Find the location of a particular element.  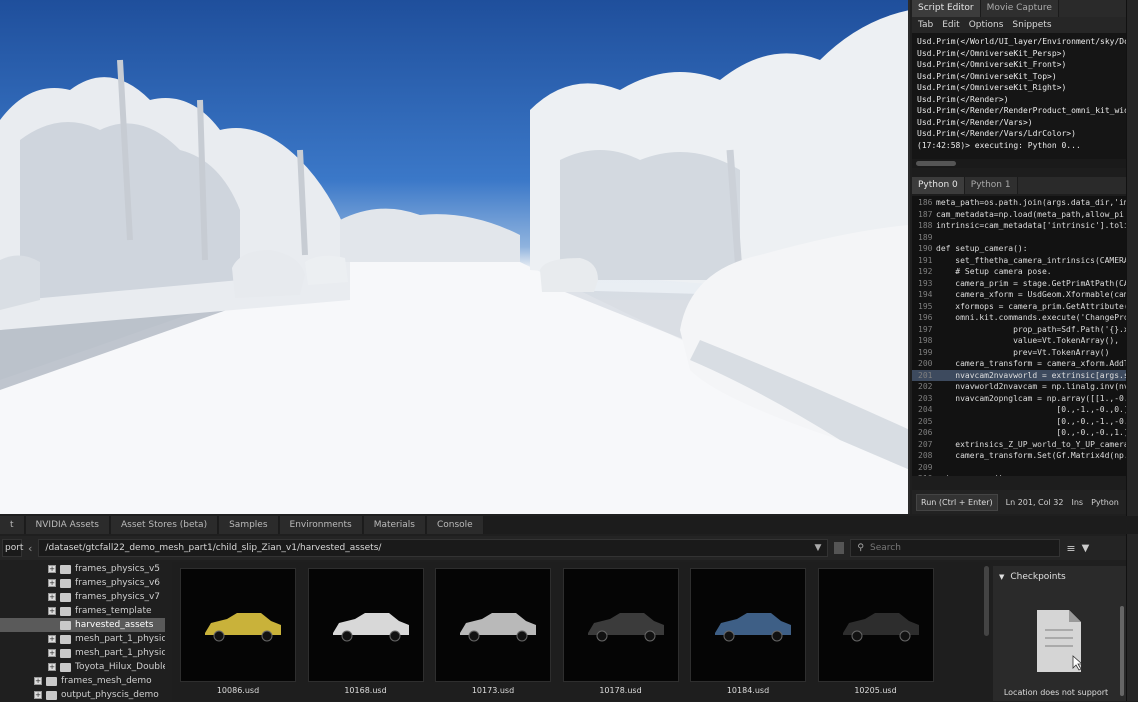

search-icon: ⚲ is located at coordinates (860, 548).